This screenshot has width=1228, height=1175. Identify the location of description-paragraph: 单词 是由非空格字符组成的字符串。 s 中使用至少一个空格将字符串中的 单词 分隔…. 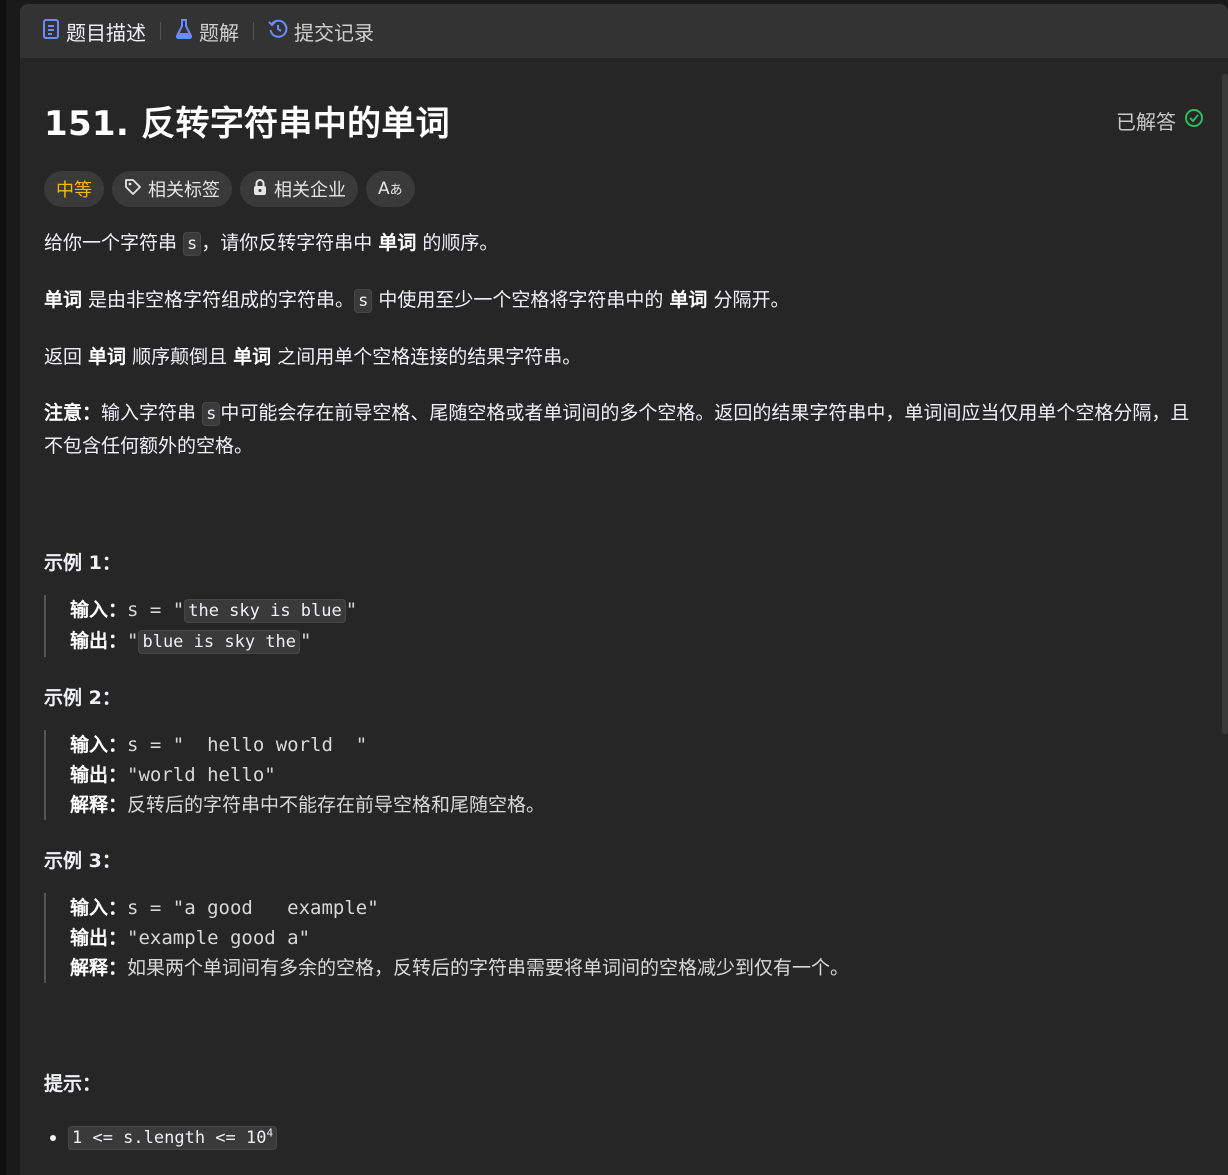
(624, 300).